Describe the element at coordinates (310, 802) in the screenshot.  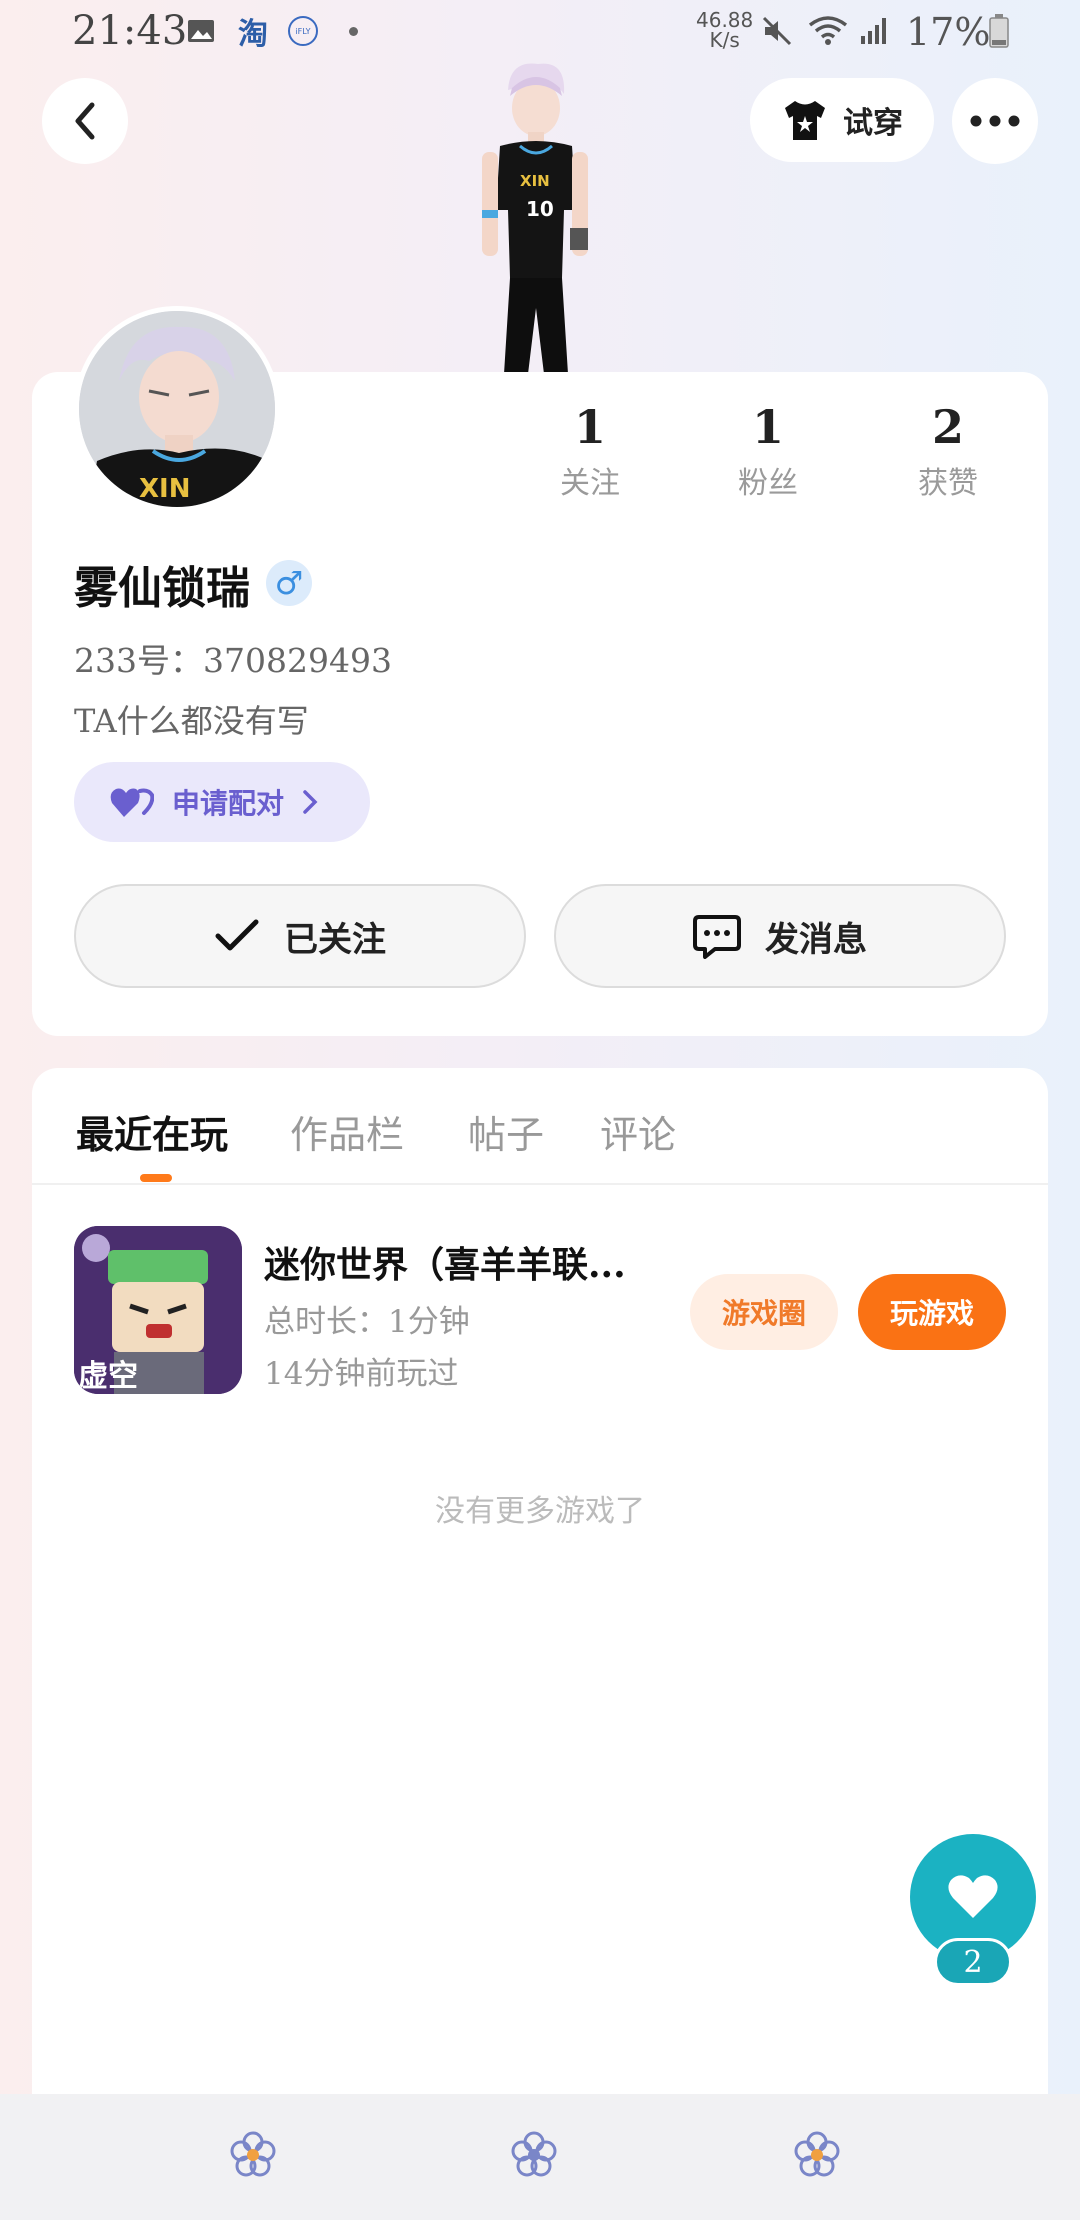
I see `chevron-right-icon` at that location.